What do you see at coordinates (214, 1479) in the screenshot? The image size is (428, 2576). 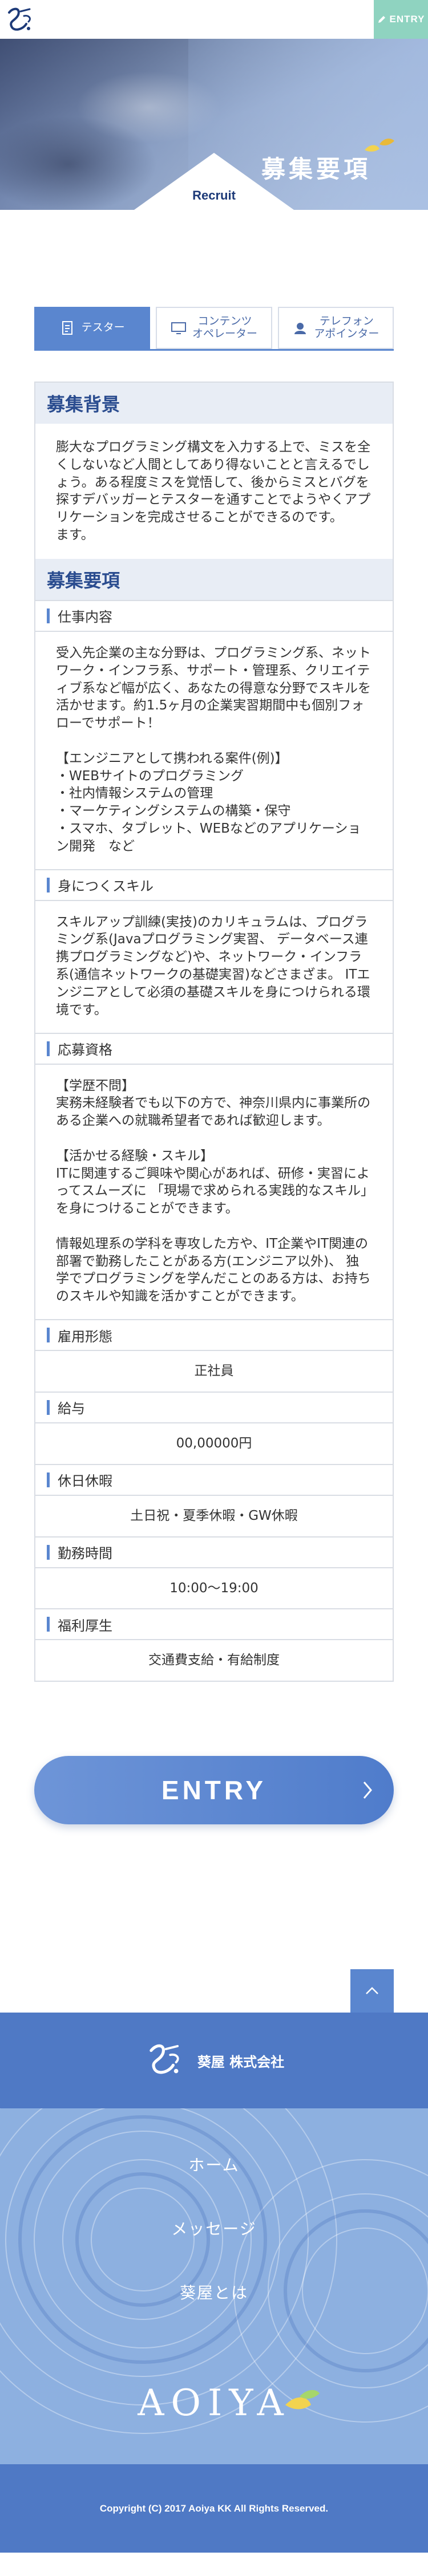 I see `holidays-heading: 休日休暇` at bounding box center [214, 1479].